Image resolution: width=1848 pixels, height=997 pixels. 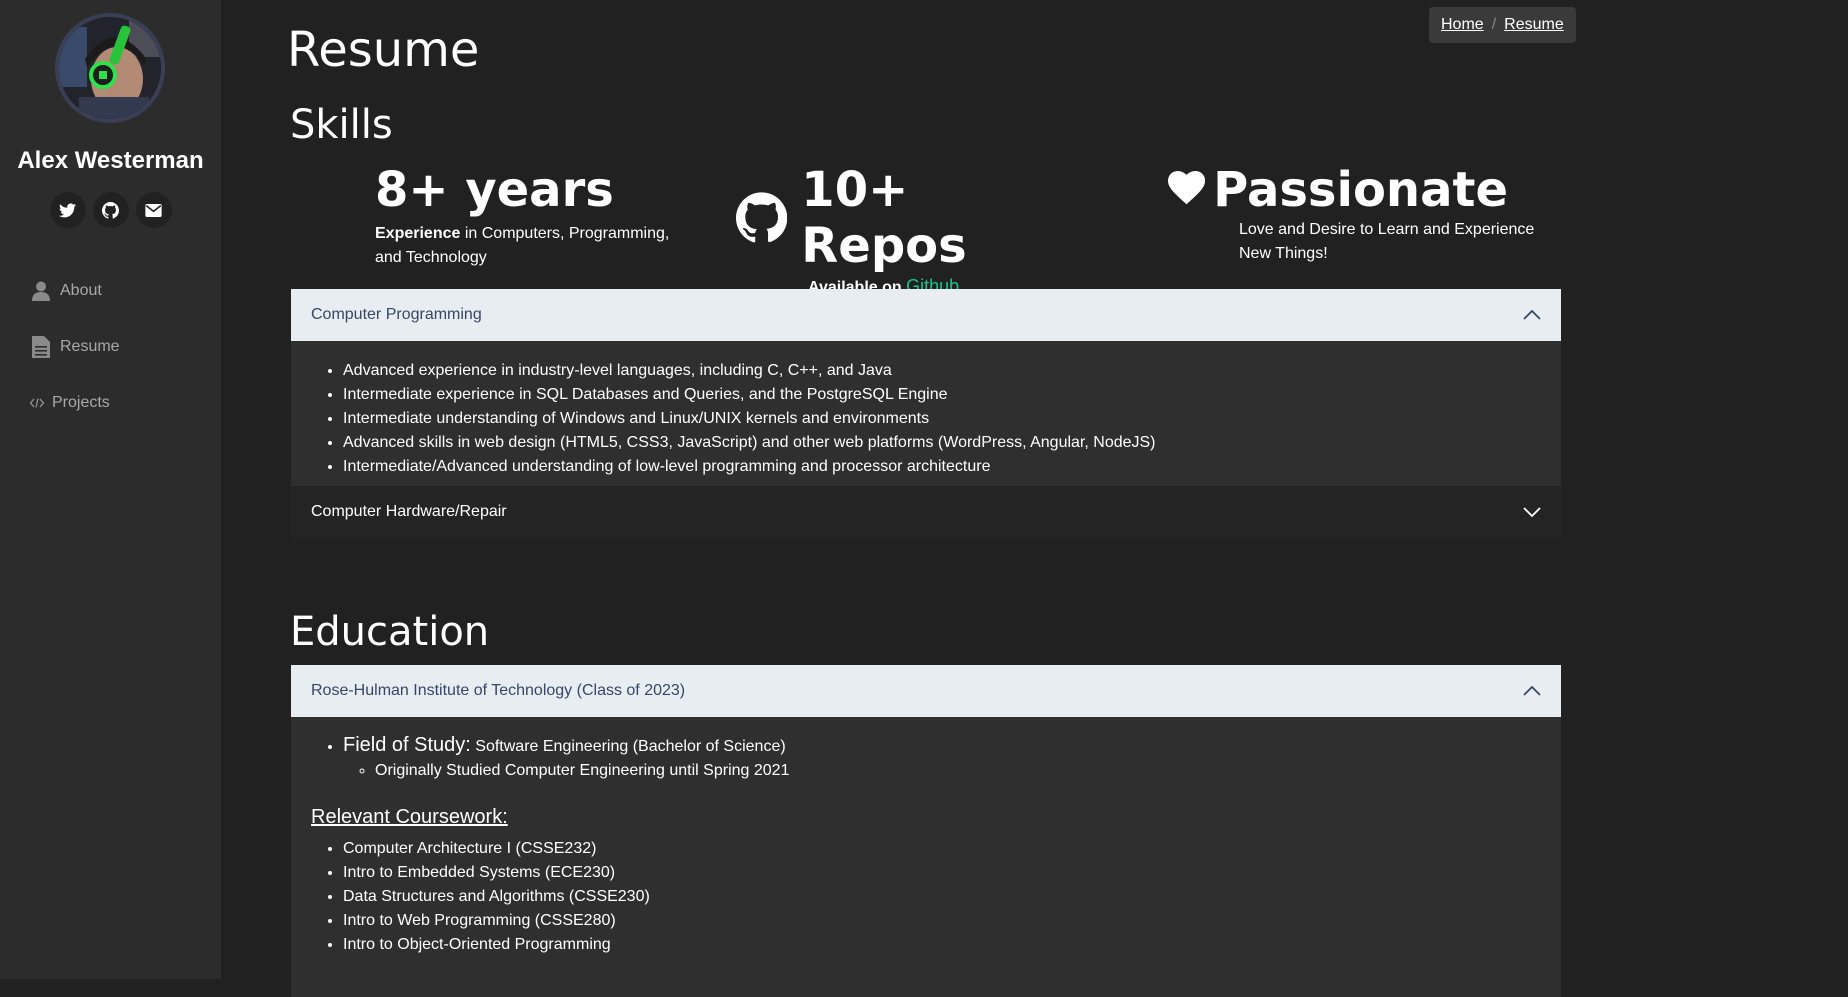 I want to click on sidebar-item-label: Projects, so click(x=81, y=402).